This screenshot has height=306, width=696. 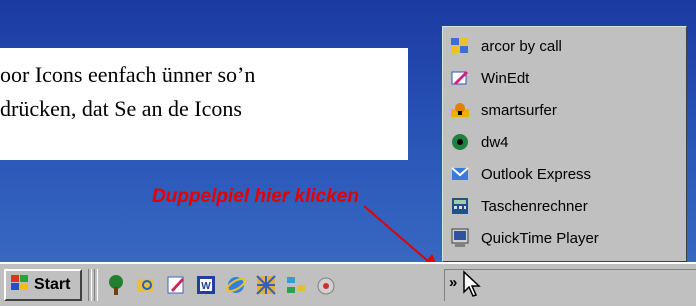 I want to click on annotation-label: Duppelpiel hier klicken, so click(x=255, y=196).